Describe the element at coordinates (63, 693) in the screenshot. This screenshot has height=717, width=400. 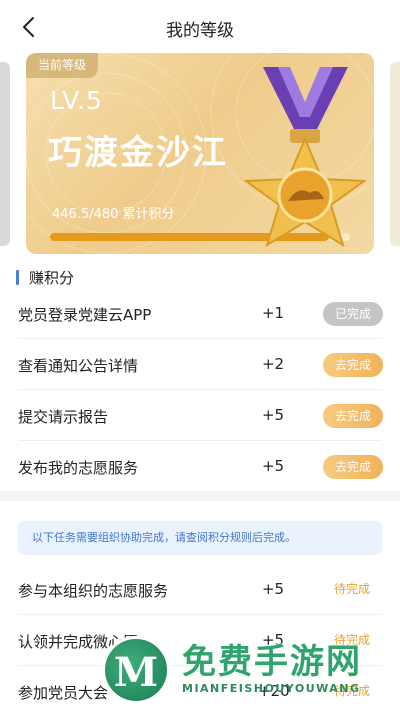
I see `task-name: 参加党员大会` at that location.